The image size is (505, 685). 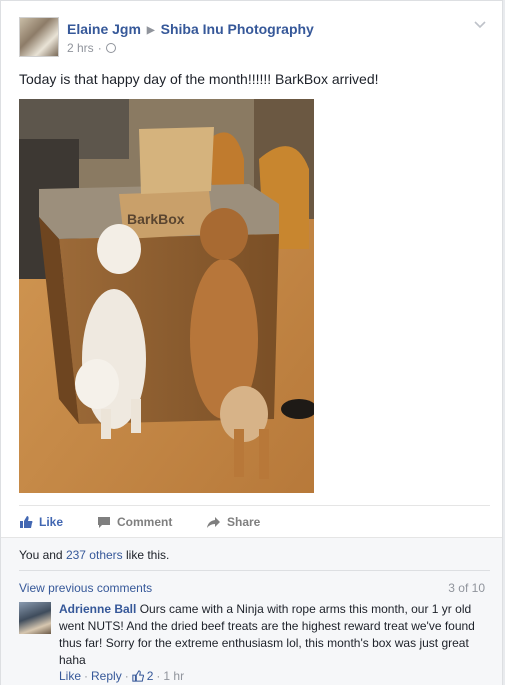 What do you see at coordinates (35, 618) in the screenshot?
I see `commenter-avatar` at bounding box center [35, 618].